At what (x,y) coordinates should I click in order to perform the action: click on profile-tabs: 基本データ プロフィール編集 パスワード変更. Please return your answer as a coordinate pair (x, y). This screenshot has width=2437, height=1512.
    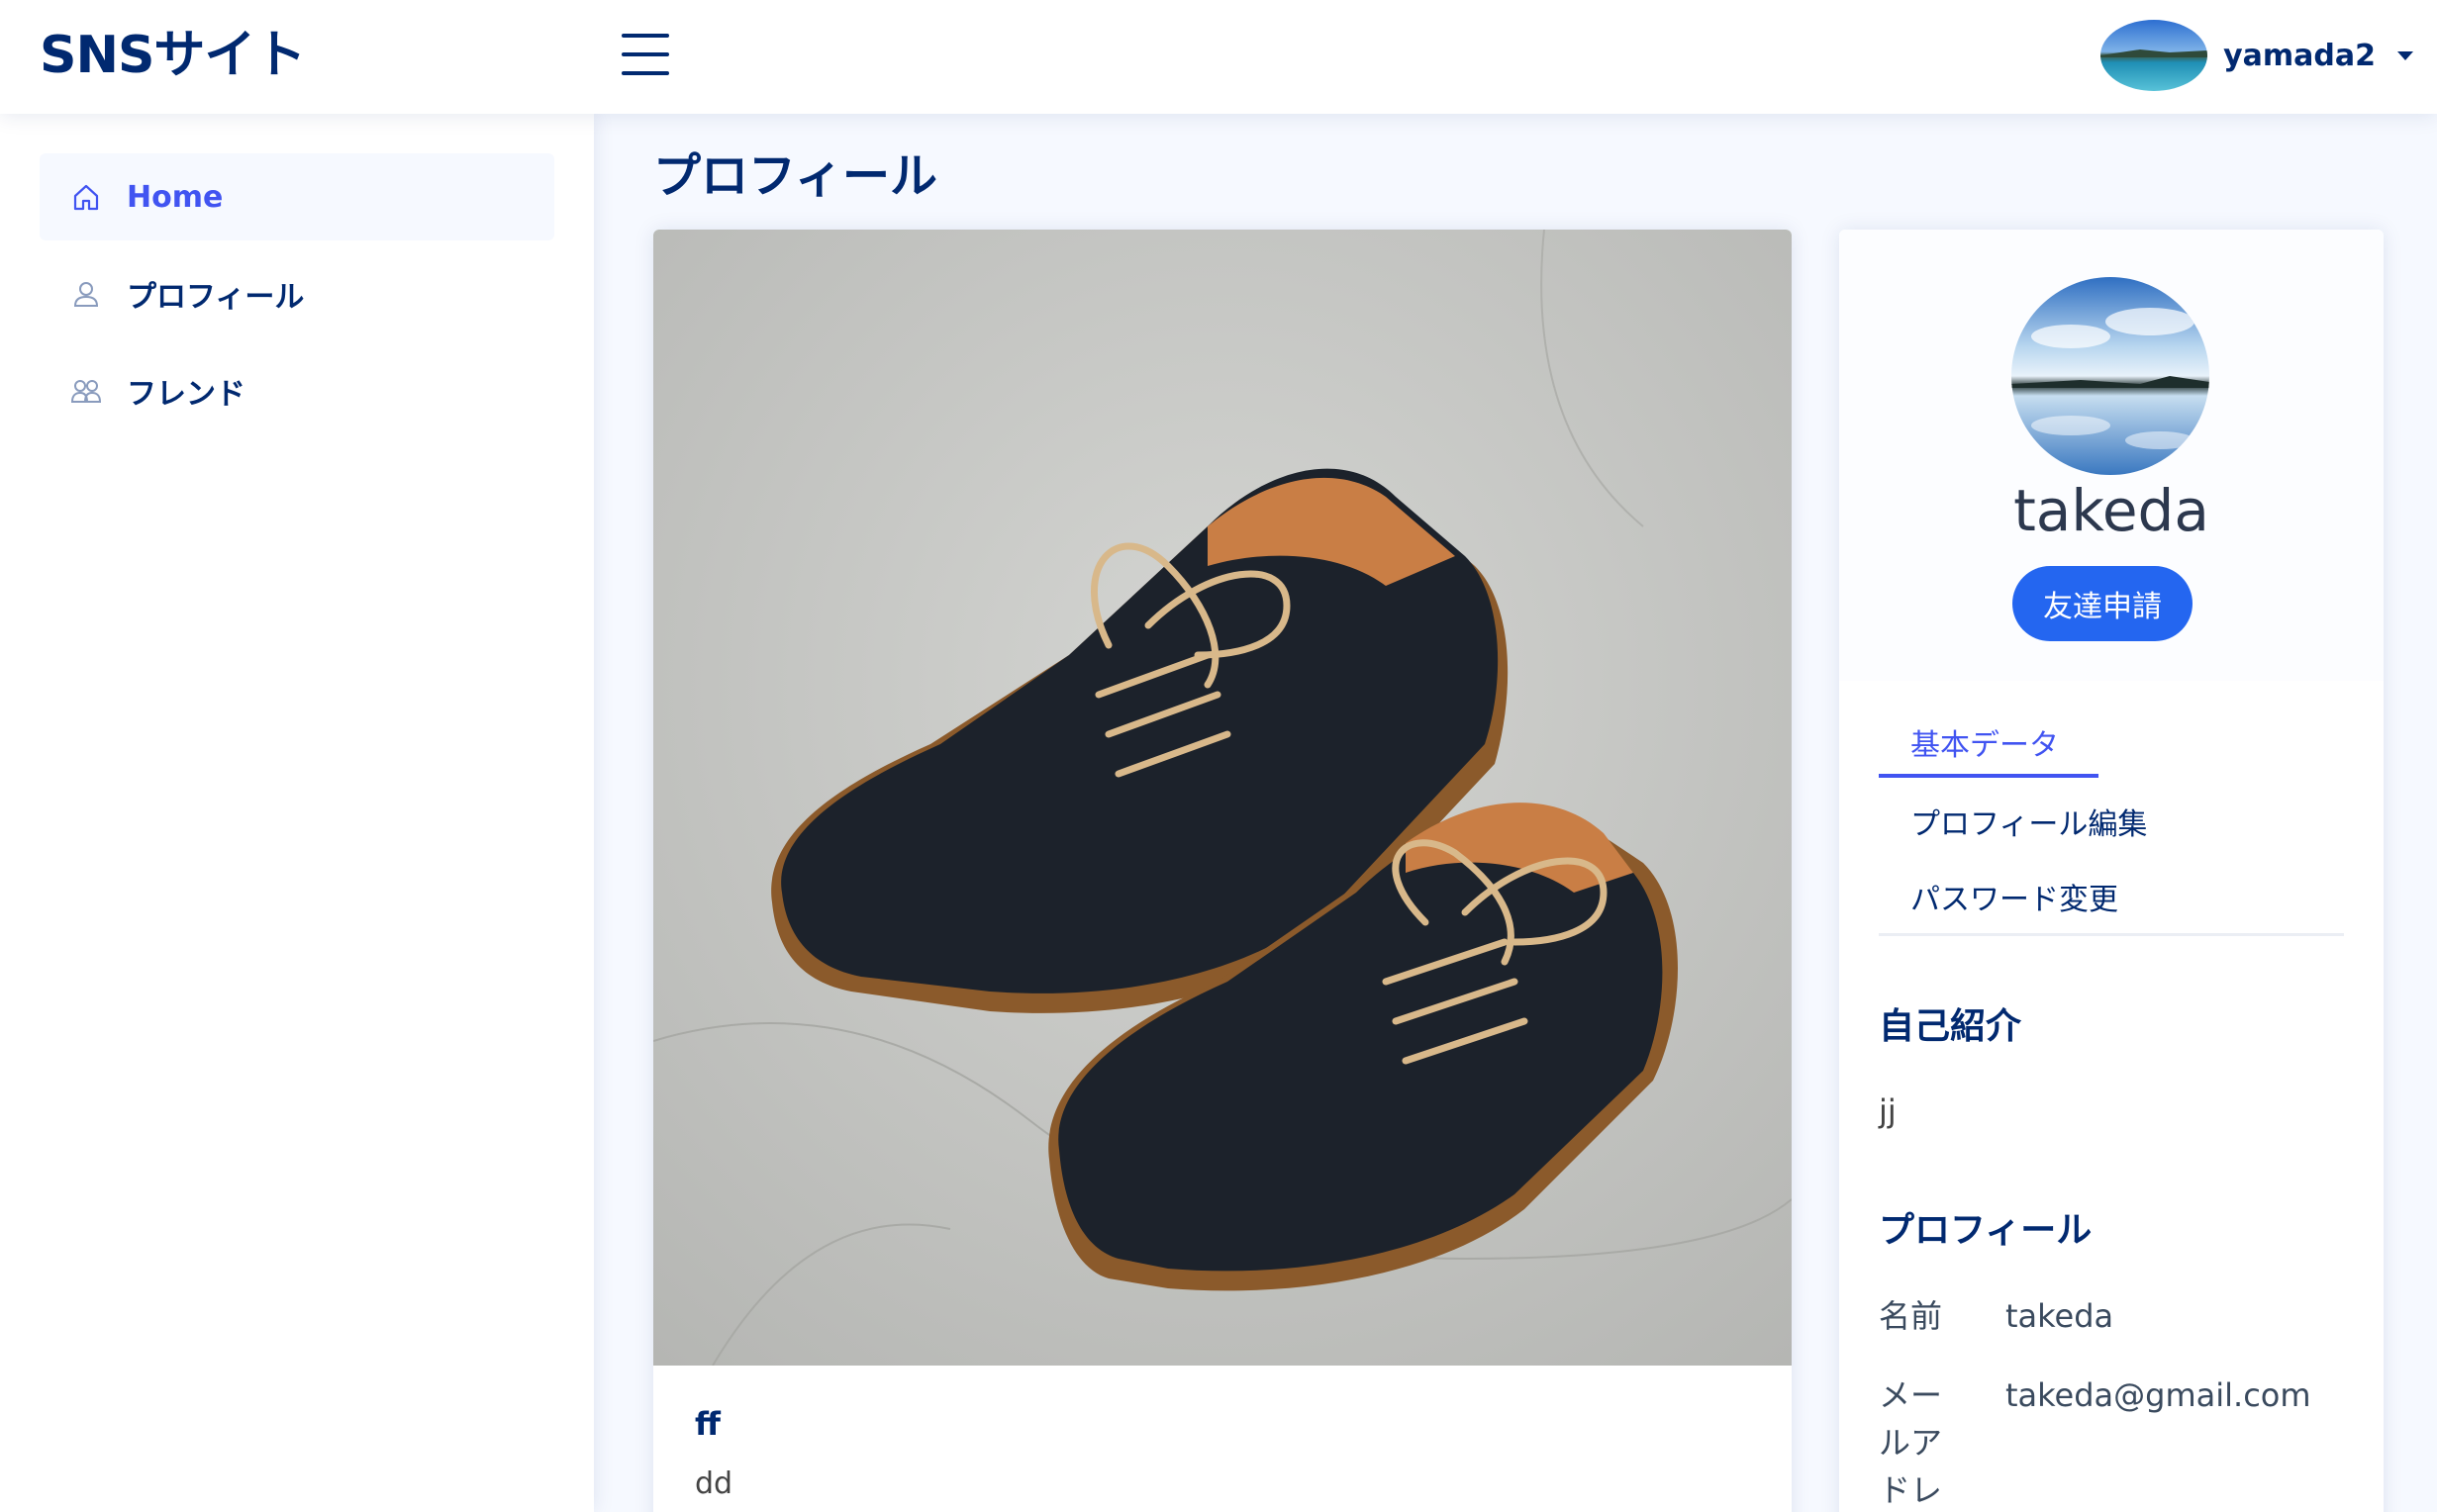
    Looking at the image, I should click on (2111, 825).